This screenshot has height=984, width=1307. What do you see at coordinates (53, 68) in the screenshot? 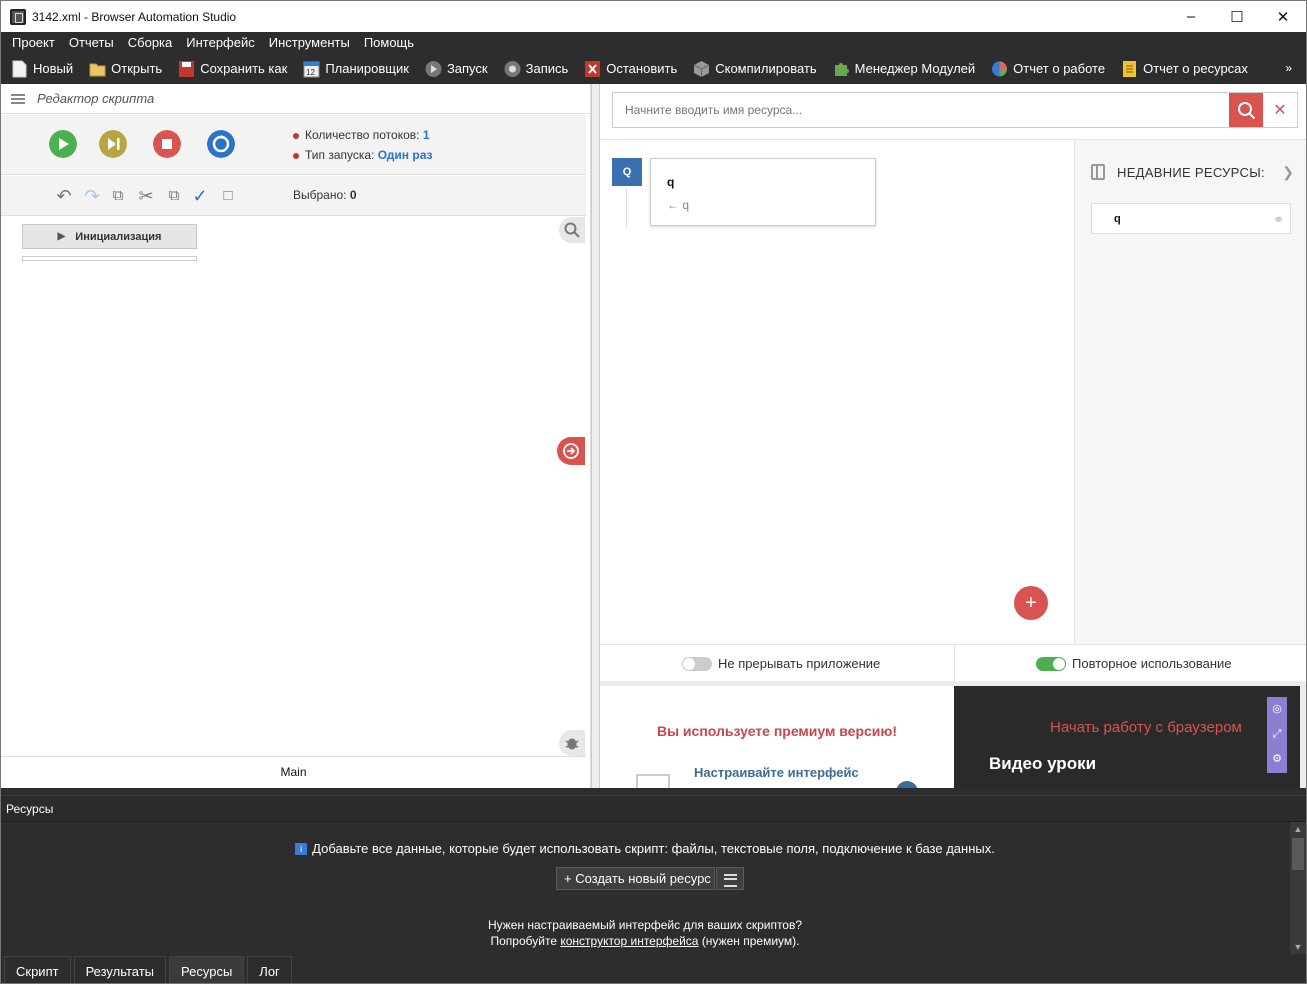
I see `new-label: Новый` at bounding box center [53, 68].